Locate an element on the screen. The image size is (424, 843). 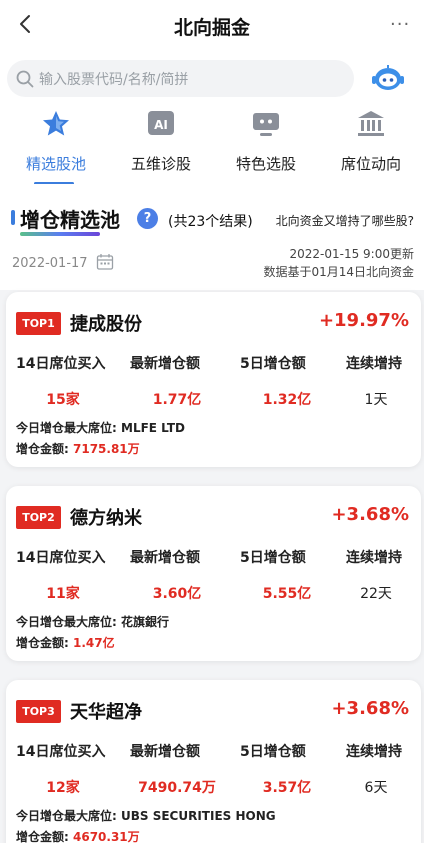
top-bar: 北向掘金 ··· is located at coordinates (212, 26).